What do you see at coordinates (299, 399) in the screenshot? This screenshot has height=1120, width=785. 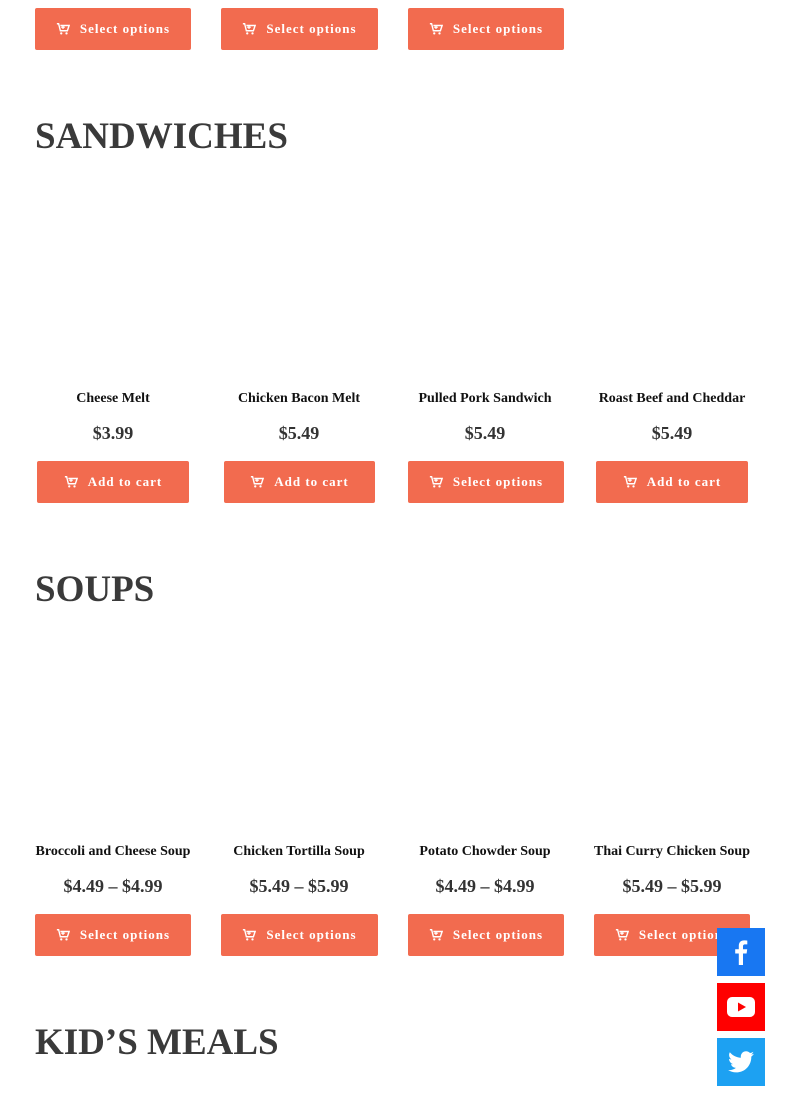 I see `product-name: Chicken Bacon Melt` at bounding box center [299, 399].